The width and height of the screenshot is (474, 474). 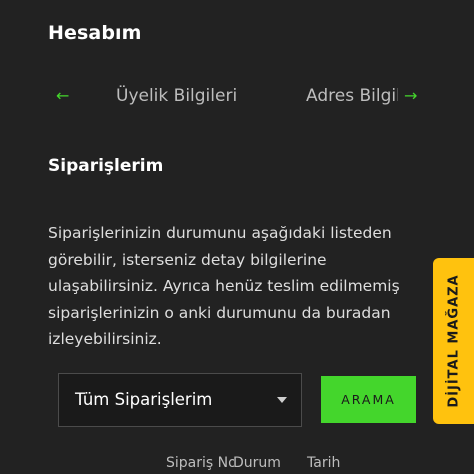 What do you see at coordinates (144, 399) in the screenshot?
I see `order-filter-value: Tüm Siparişlerim` at bounding box center [144, 399].